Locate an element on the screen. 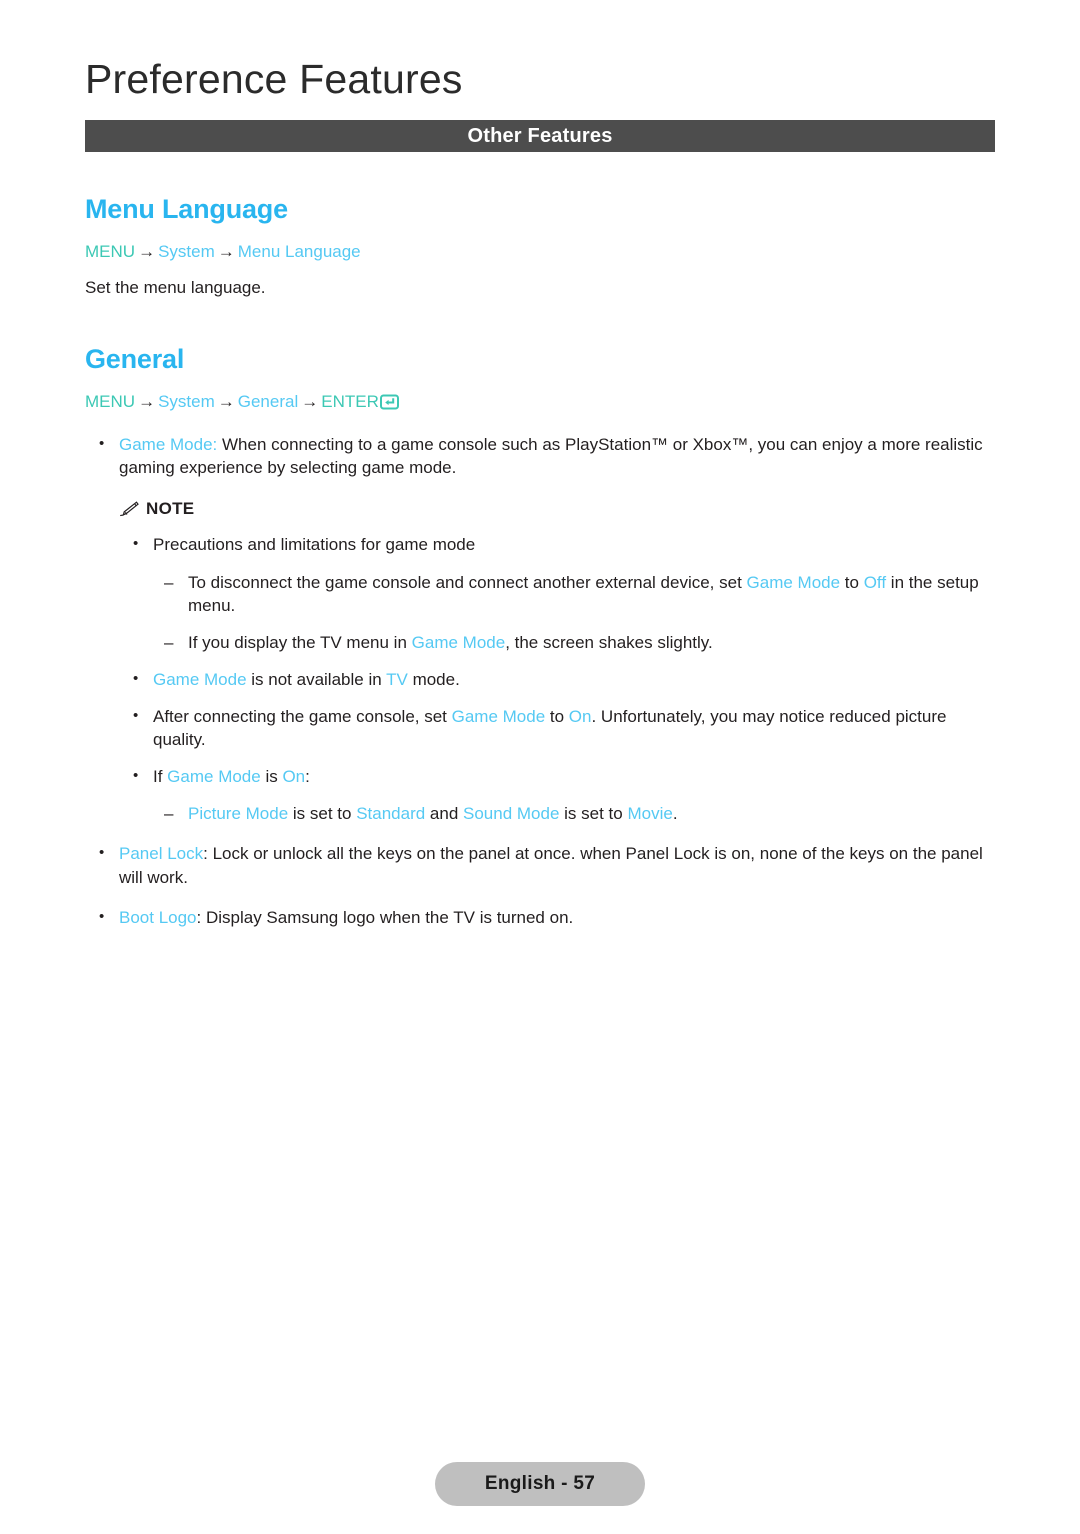  list-item-text: mode. is located at coordinates (433, 679).